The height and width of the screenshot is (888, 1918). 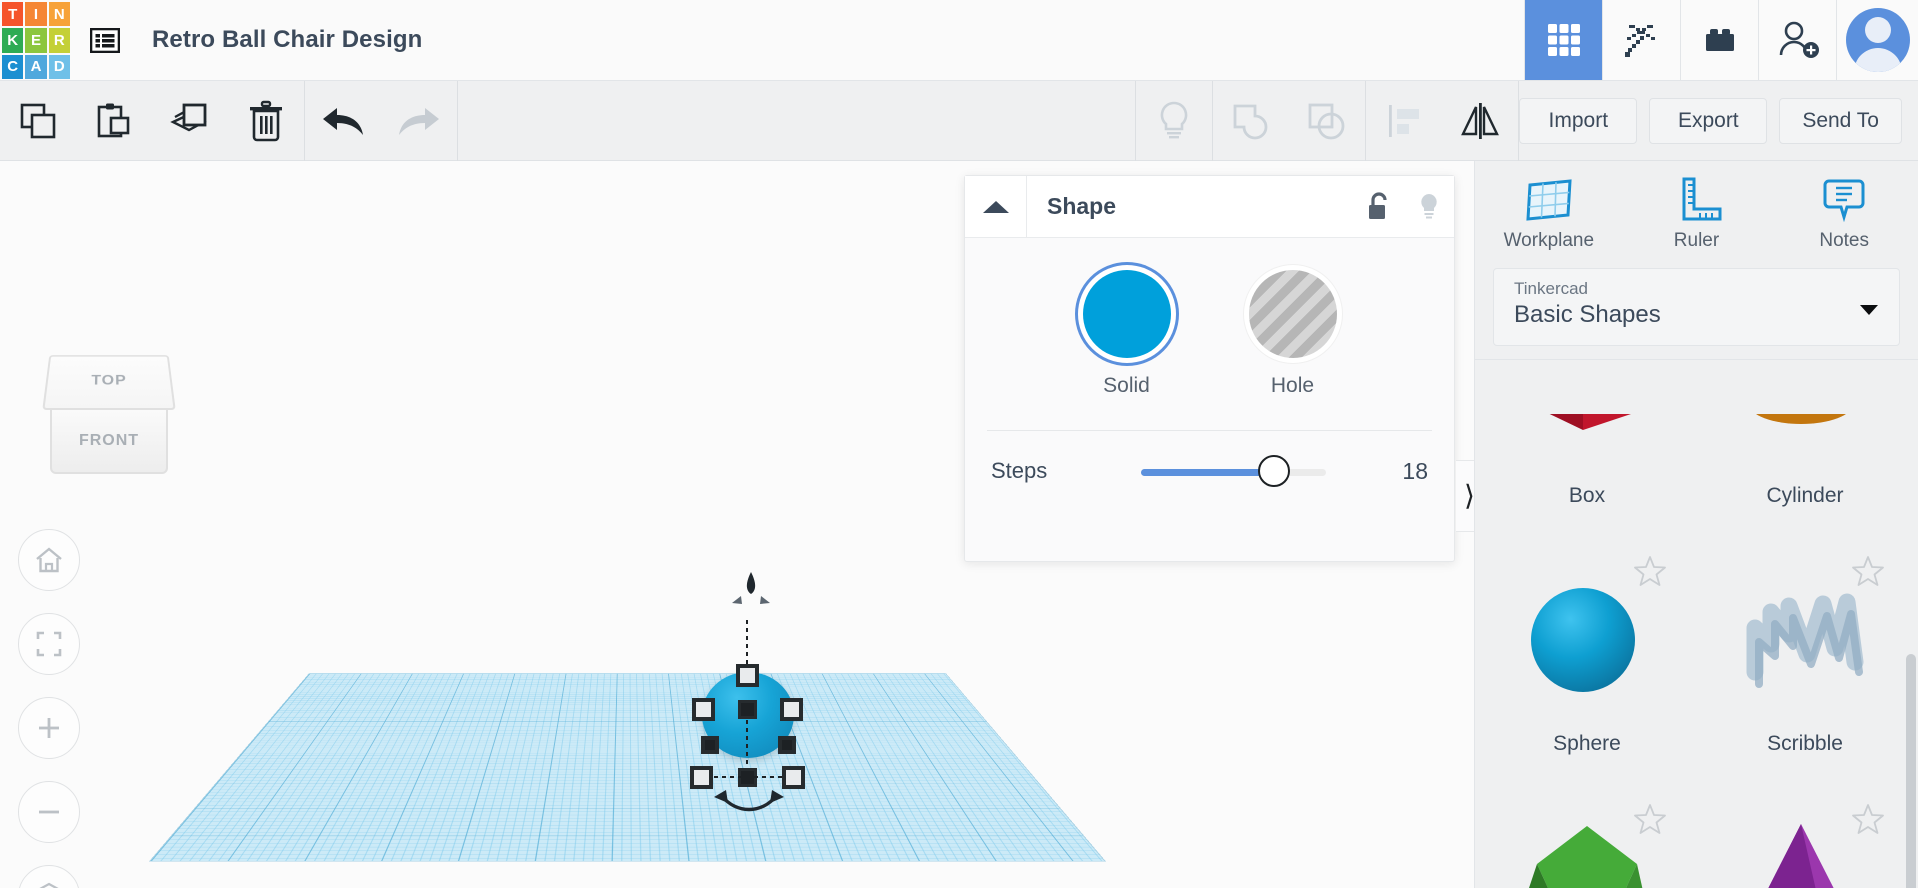 I want to click on logo-tile-e: E, so click(x=36, y=40).